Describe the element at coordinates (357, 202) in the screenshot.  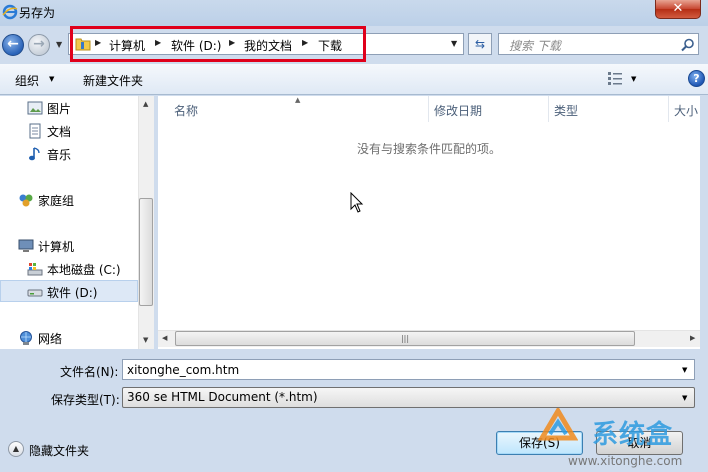
I see `mouse-cursor-icon` at that location.